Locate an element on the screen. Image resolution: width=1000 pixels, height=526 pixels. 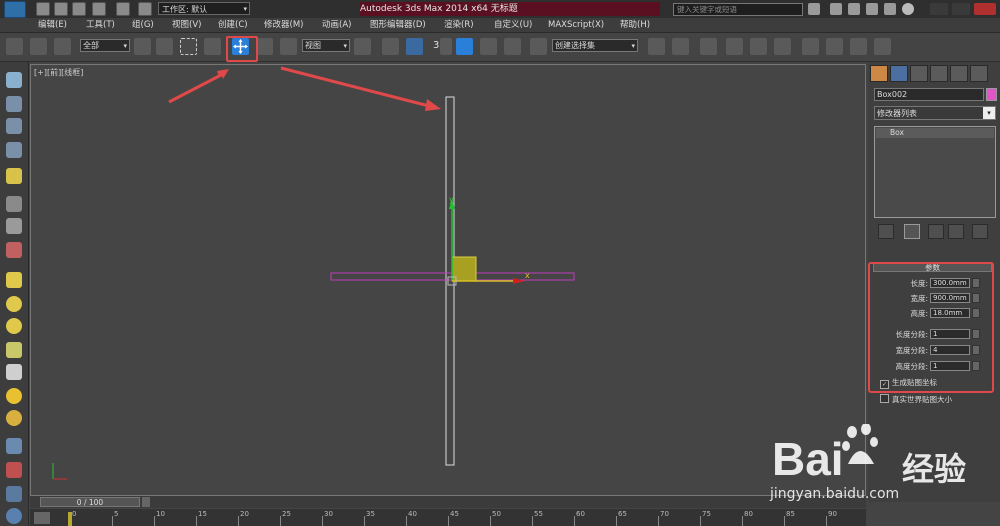
undo-icon is located at coordinates (99, 9).